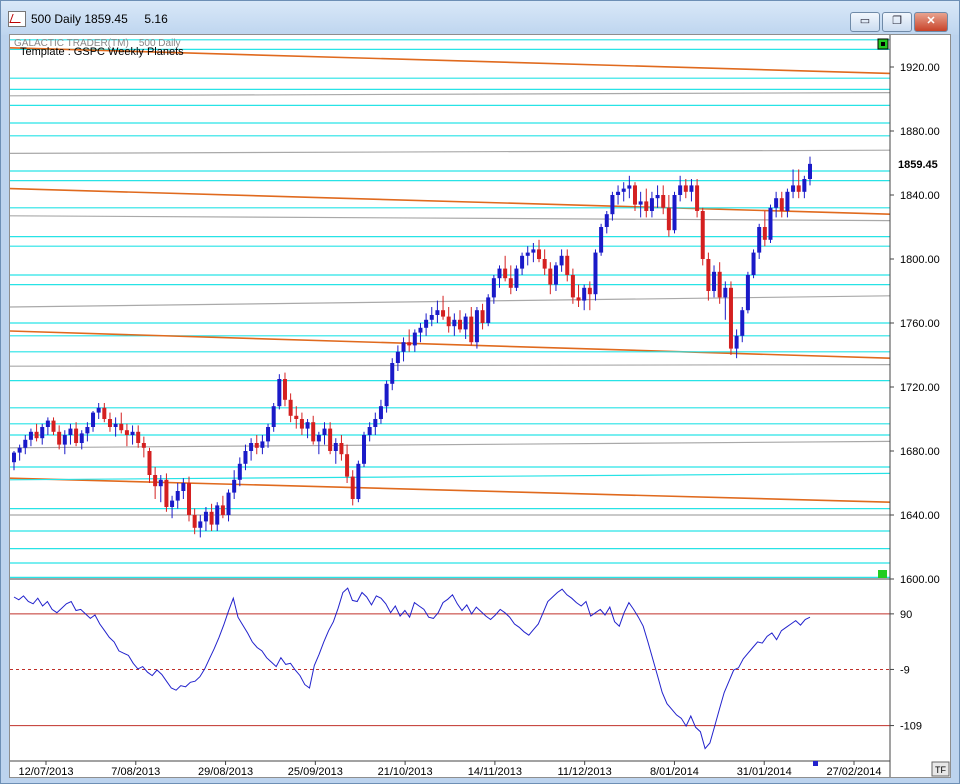 This screenshot has height=784, width=960. Describe the element at coordinates (920, 132) in the screenshot. I see `y-tick-label: 1880.00` at that location.